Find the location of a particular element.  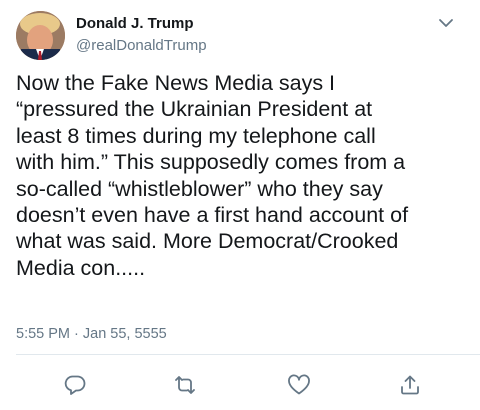

avatar-image is located at coordinates (40, 35).